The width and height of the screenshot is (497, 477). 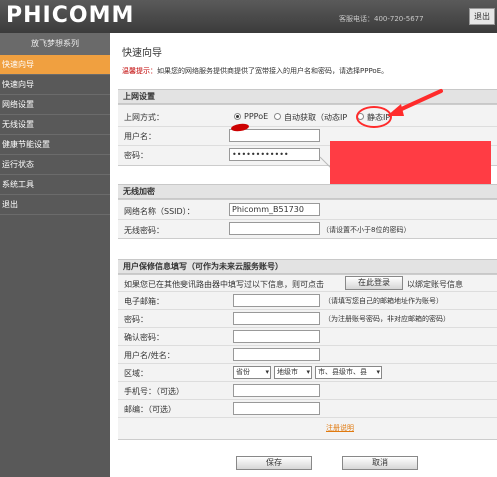 What do you see at coordinates (154, 391) in the screenshot?
I see `phone-label: 手机号：（可选）` at bounding box center [154, 391].